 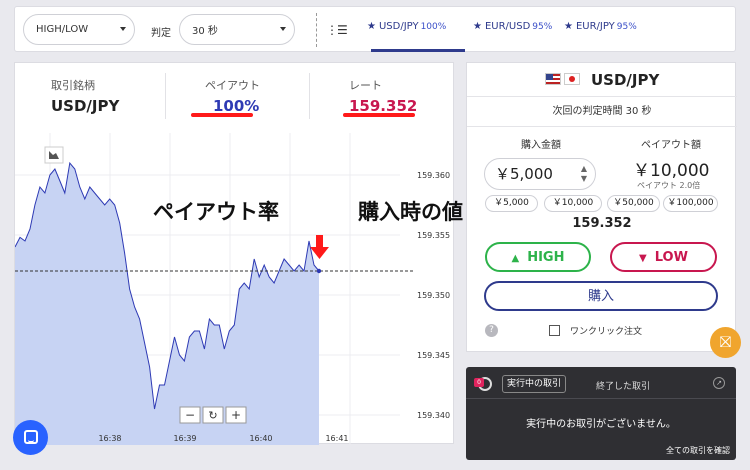 What do you see at coordinates (511, 203) in the screenshot?
I see `chip-5000: ￥5,000` at bounding box center [511, 203].